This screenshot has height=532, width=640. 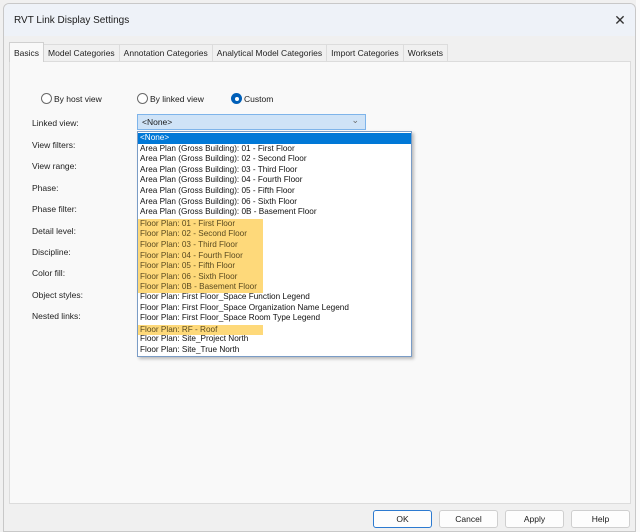 I want to click on tab-analytical-model-categories: Analytical Model Categories, so click(x=269, y=53).